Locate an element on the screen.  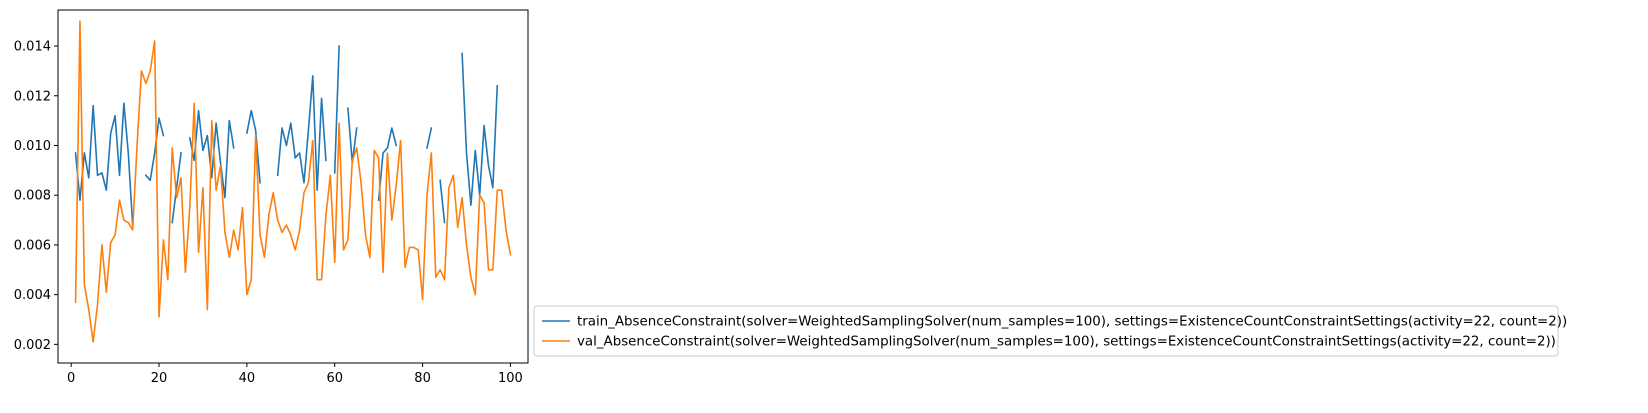
x-tick-label: 40 is located at coordinates (247, 378).